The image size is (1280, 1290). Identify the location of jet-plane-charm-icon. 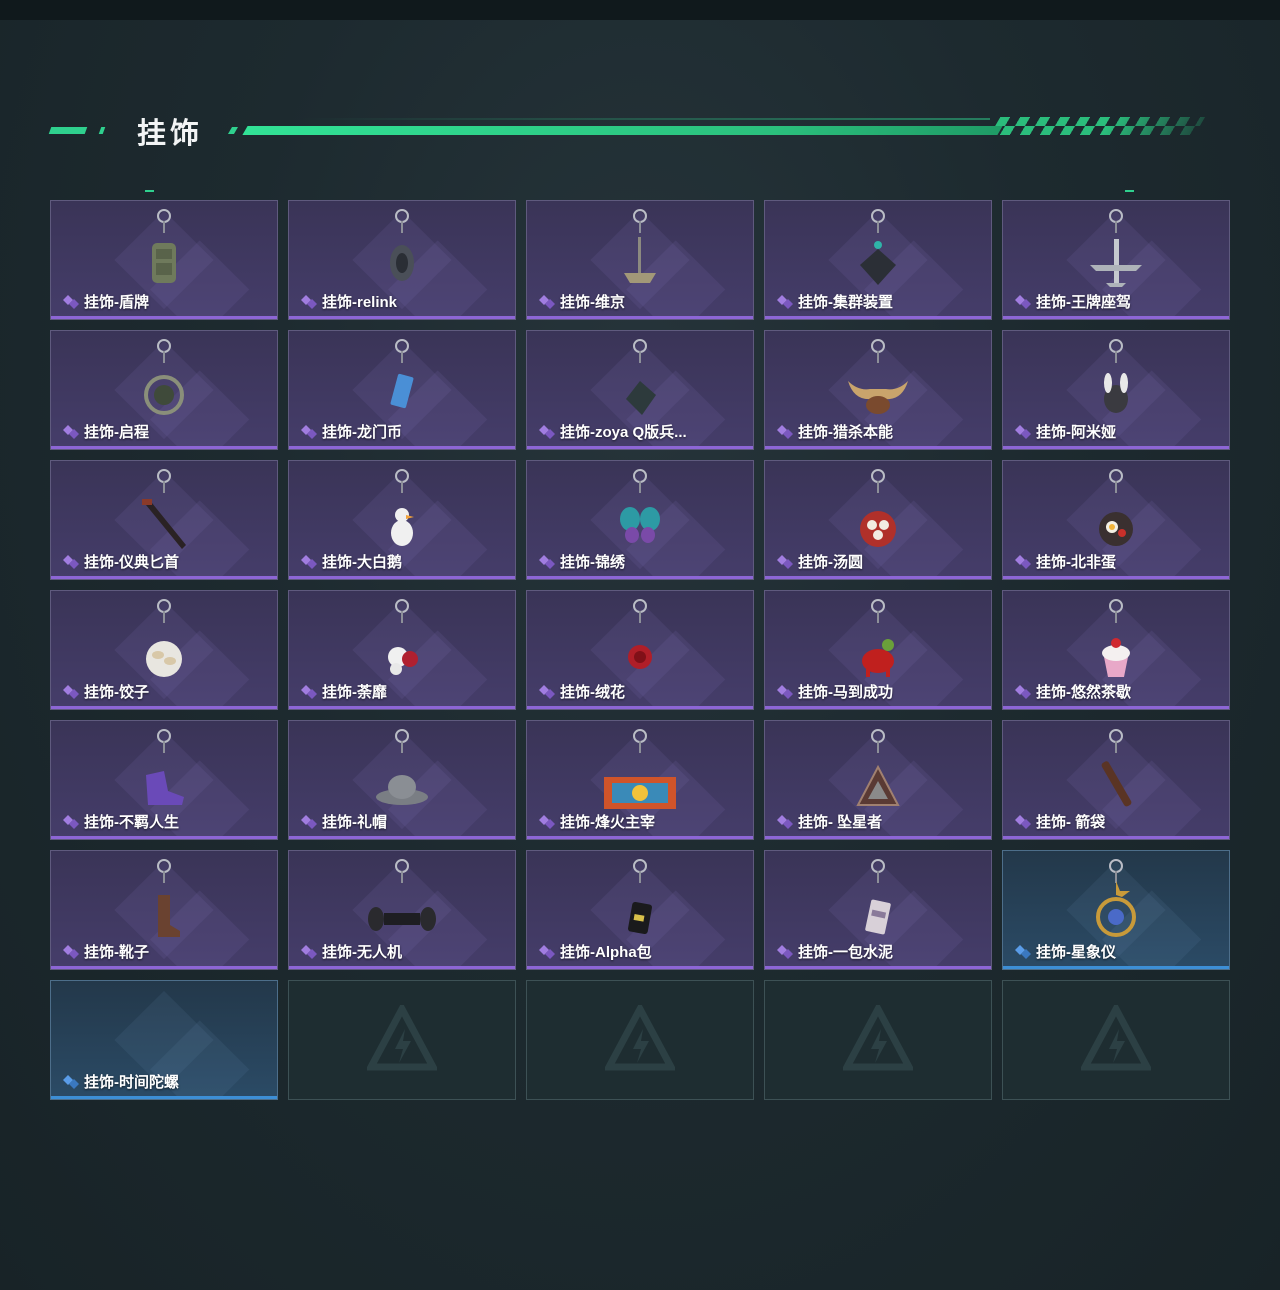
(1116, 263).